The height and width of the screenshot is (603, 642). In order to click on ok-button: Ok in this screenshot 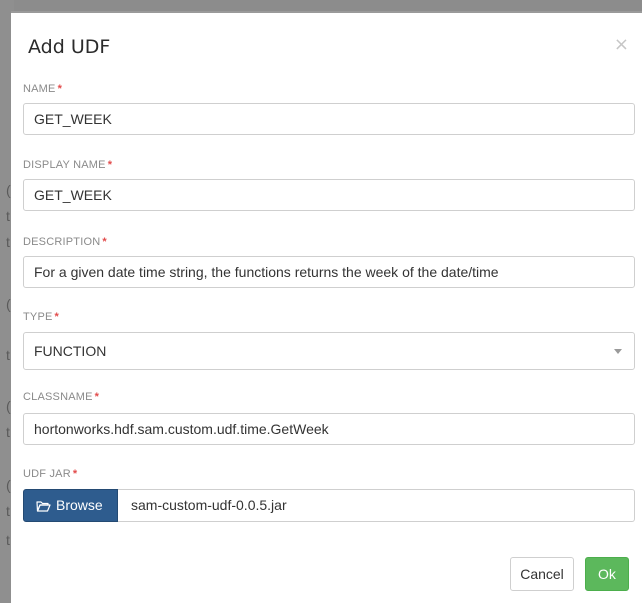, I will do `click(607, 574)`.